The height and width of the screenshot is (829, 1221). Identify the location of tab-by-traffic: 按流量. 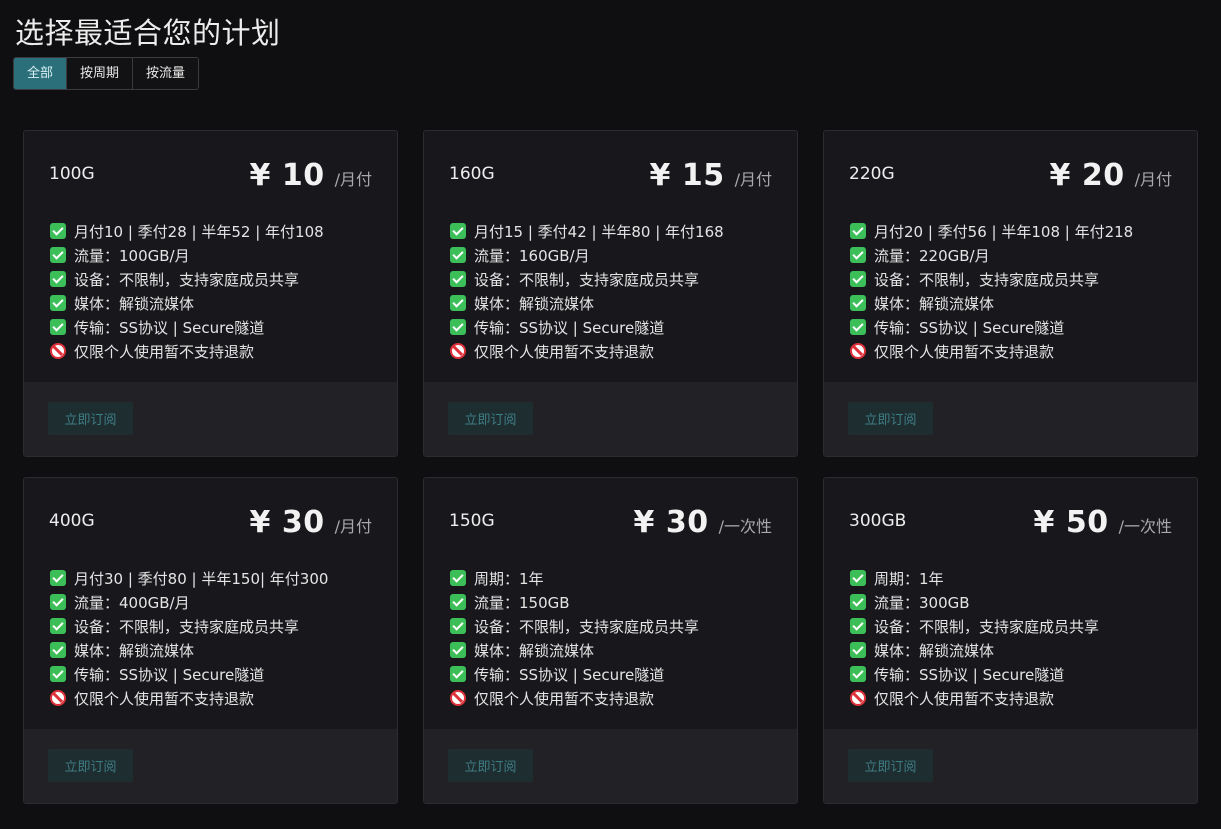
(166, 73).